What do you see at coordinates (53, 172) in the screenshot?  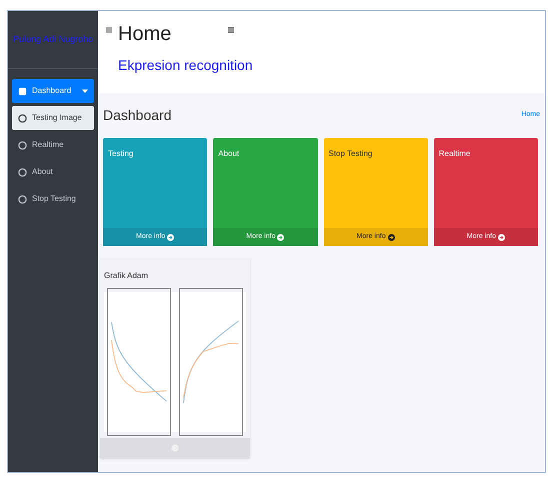 I see `nav-item: About` at bounding box center [53, 172].